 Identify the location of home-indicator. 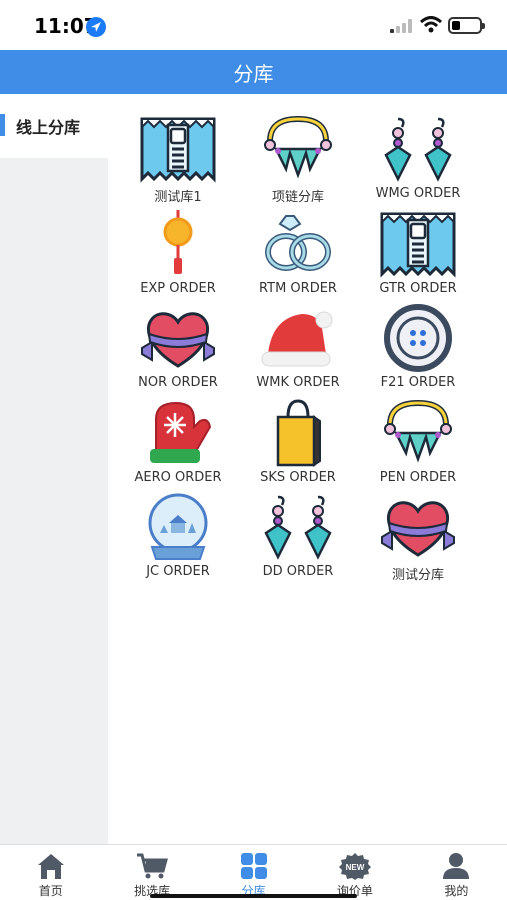
(253, 896).